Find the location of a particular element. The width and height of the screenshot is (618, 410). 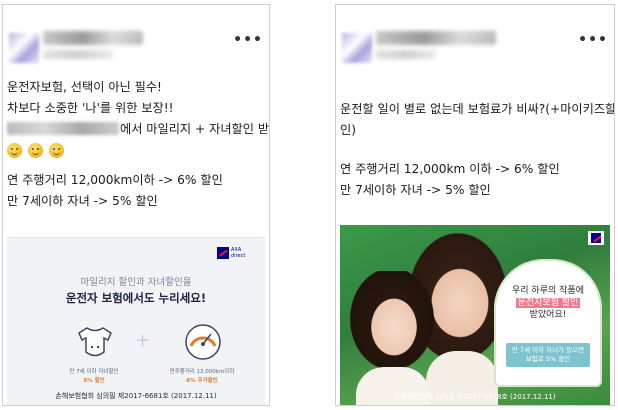

feature-child-discount: 만 7세 이하 자녀할인 5% 할인 is located at coordinates (94, 376).